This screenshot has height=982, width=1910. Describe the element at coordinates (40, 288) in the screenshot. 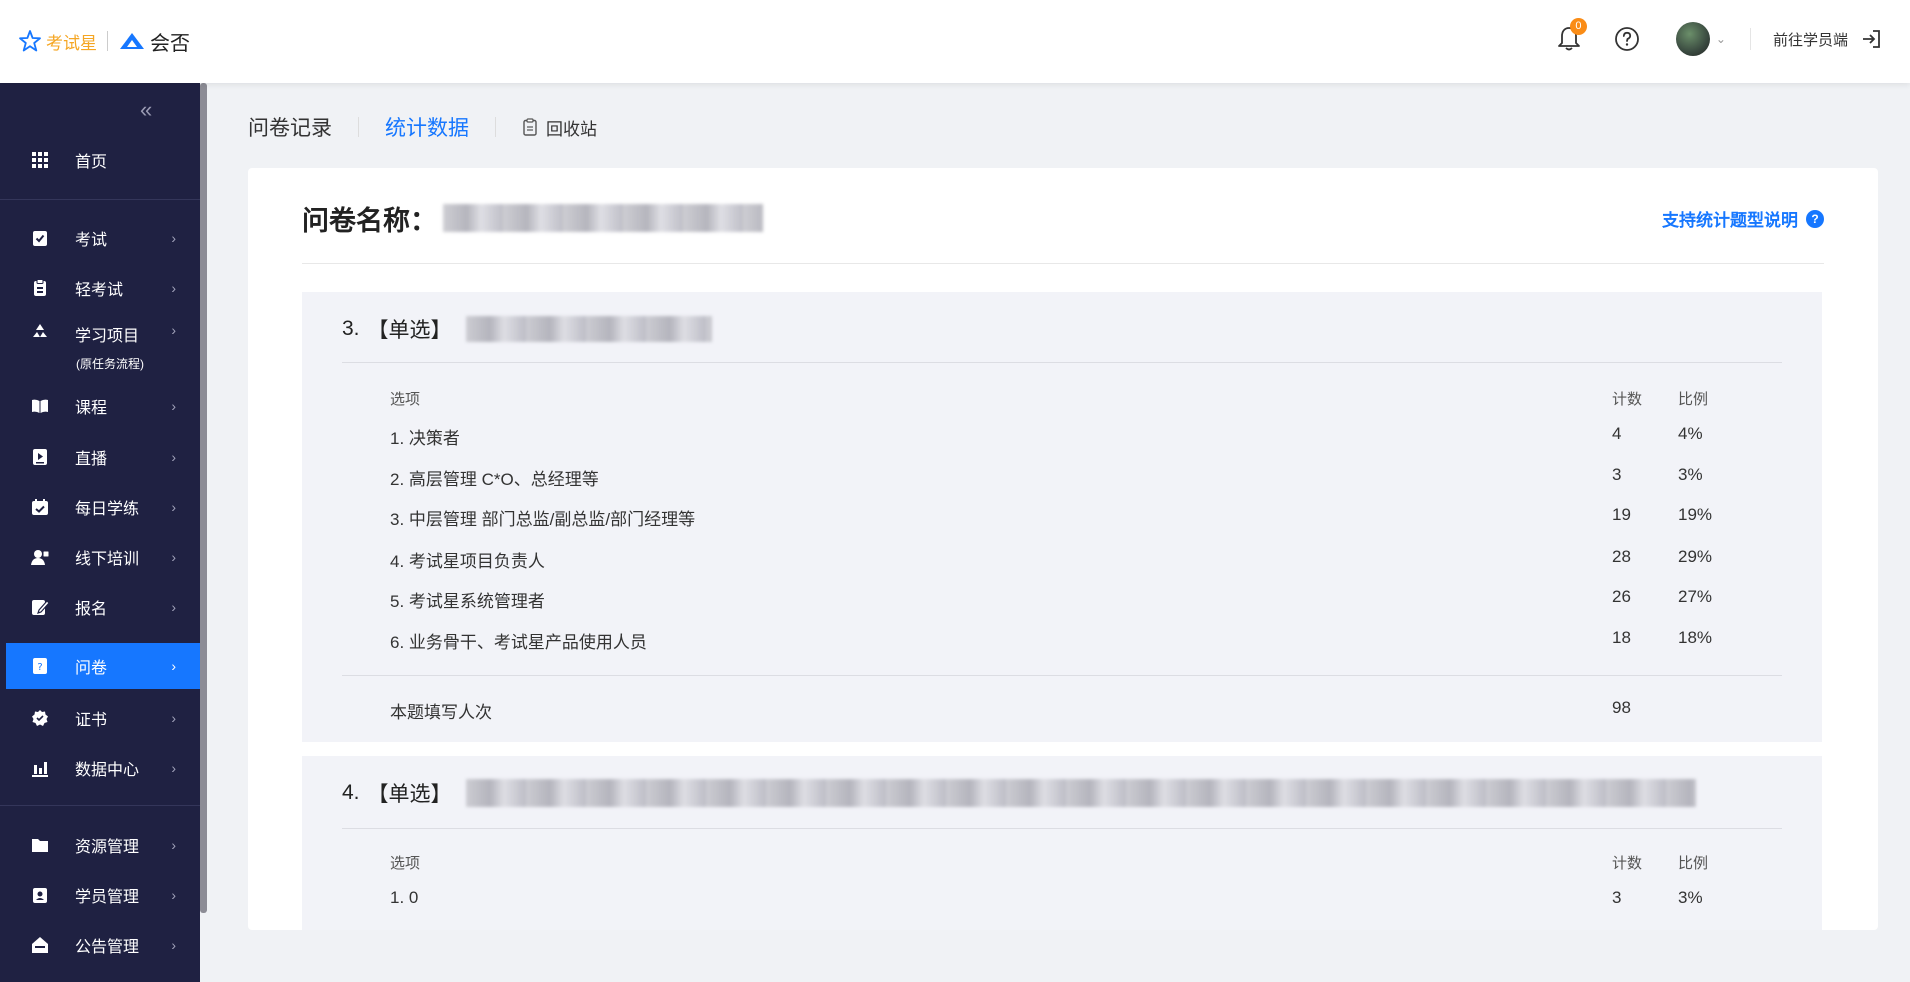

I see `clipboard-icon` at that location.